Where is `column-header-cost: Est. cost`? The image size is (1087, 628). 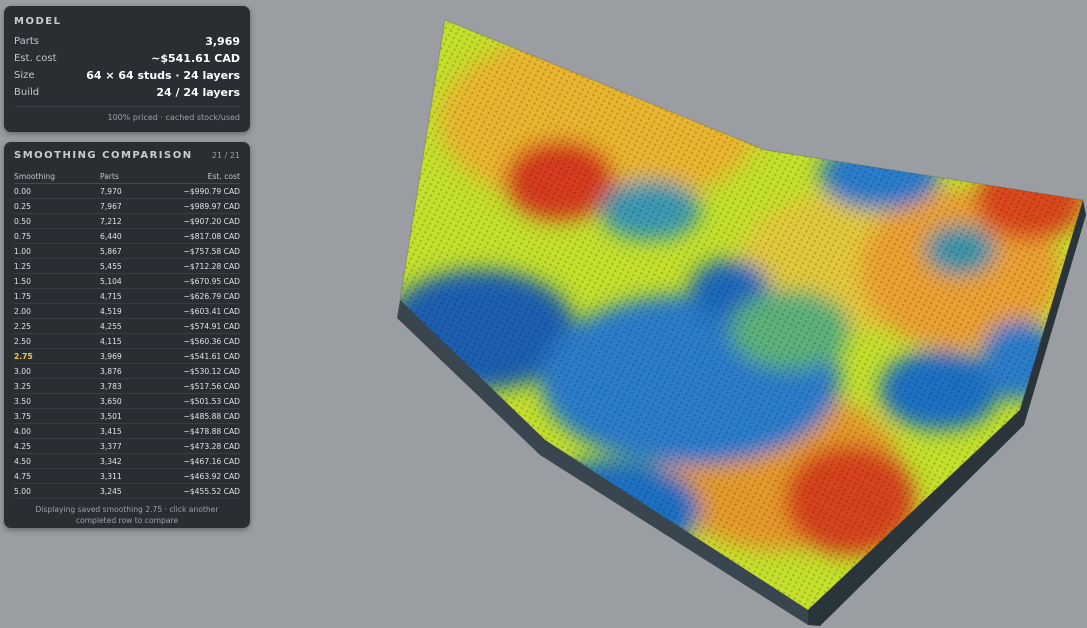
column-header-cost: Est. cost is located at coordinates (205, 177).